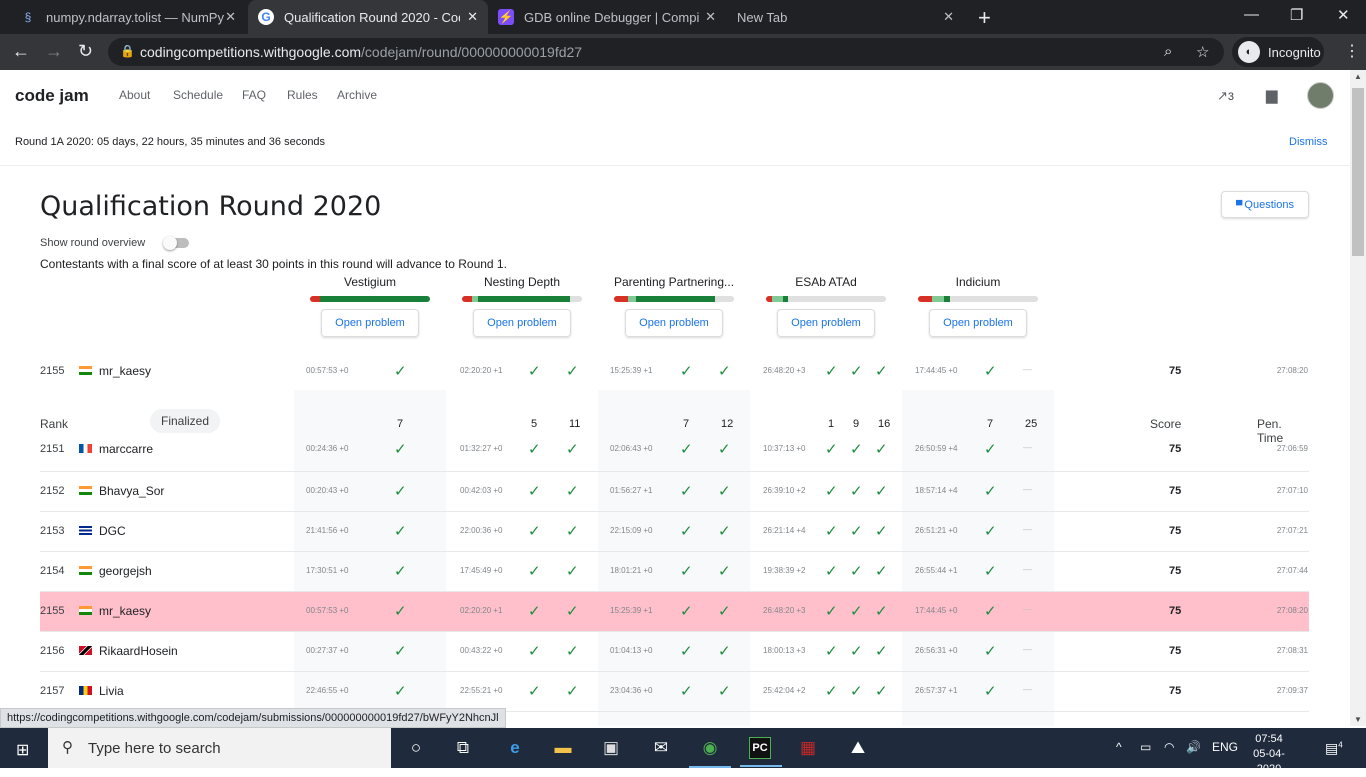  Describe the element at coordinates (22, 750) in the screenshot. I see `windows-start-icon: ⊞` at that location.